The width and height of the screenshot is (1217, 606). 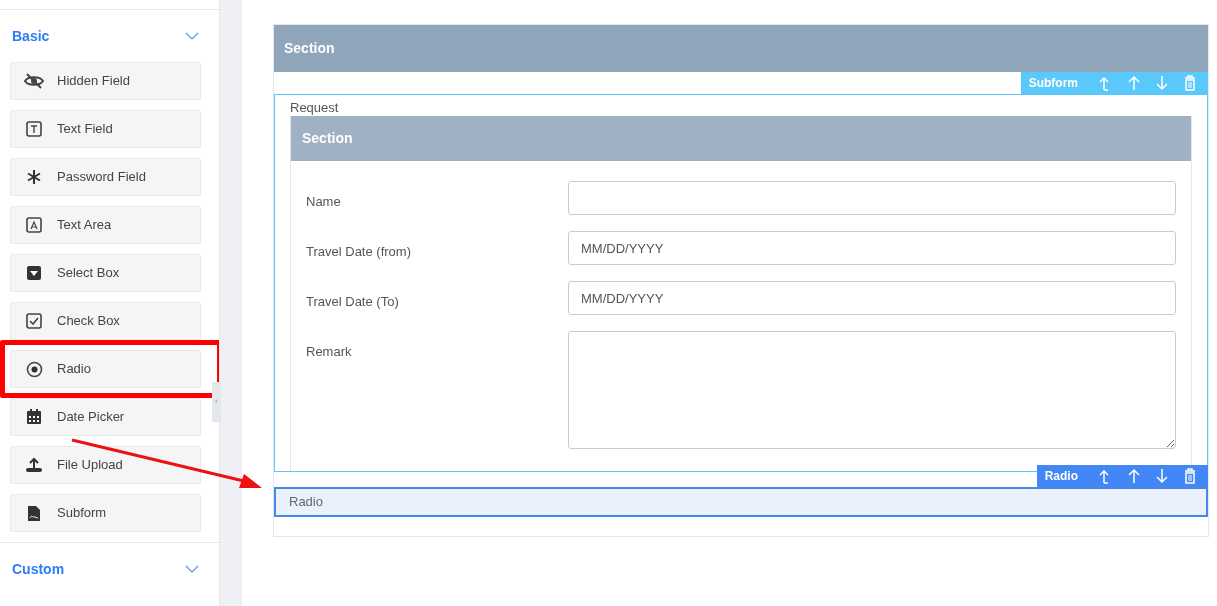 What do you see at coordinates (34, 177) in the screenshot?
I see `asterisk-icon` at bounding box center [34, 177].